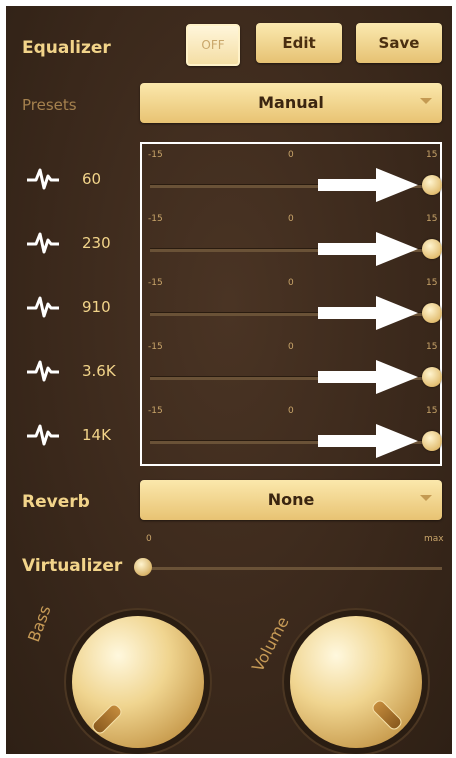 This screenshot has height=758, width=456. What do you see at coordinates (213, 45) in the screenshot?
I see `off-toggle-button: OFF` at bounding box center [213, 45].